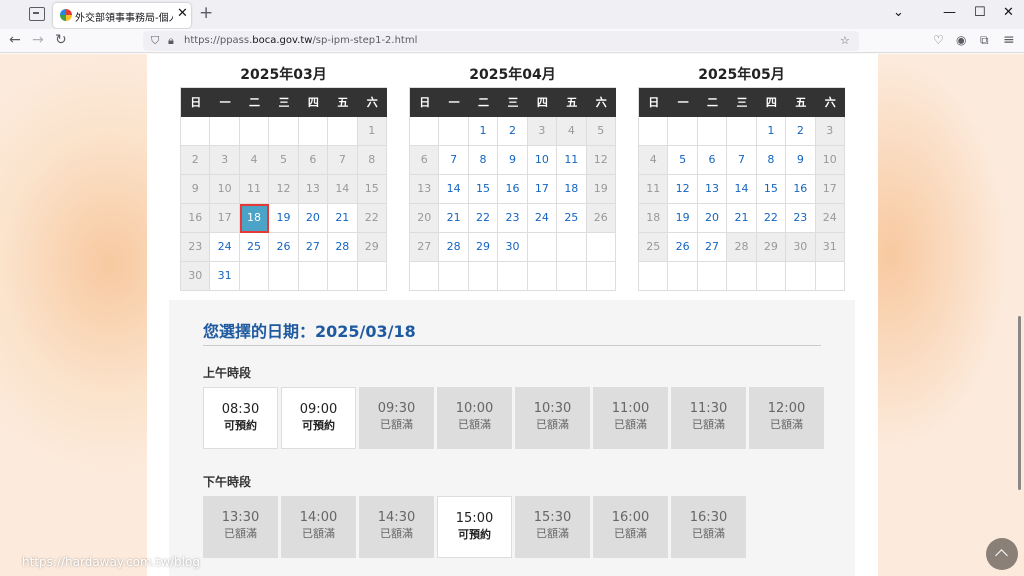 The height and width of the screenshot is (576, 1024). Describe the element at coordinates (1019, 403) in the screenshot. I see `scrollbar-thumb` at that location.